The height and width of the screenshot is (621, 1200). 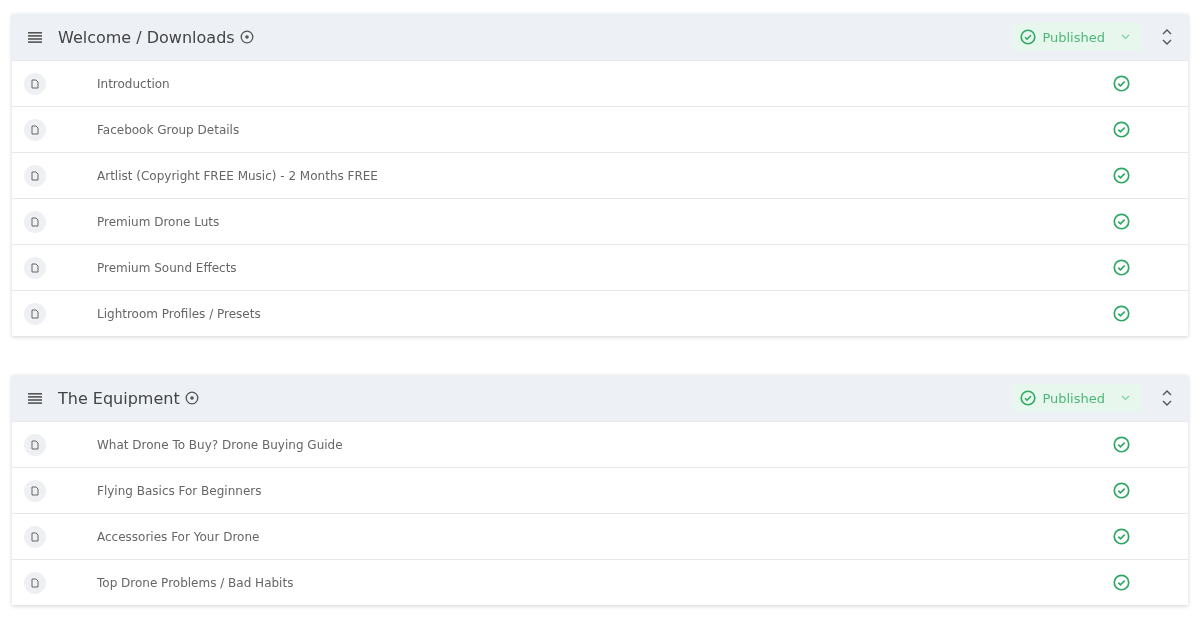 What do you see at coordinates (119, 398) in the screenshot?
I see `section-title: The Equipment` at bounding box center [119, 398].